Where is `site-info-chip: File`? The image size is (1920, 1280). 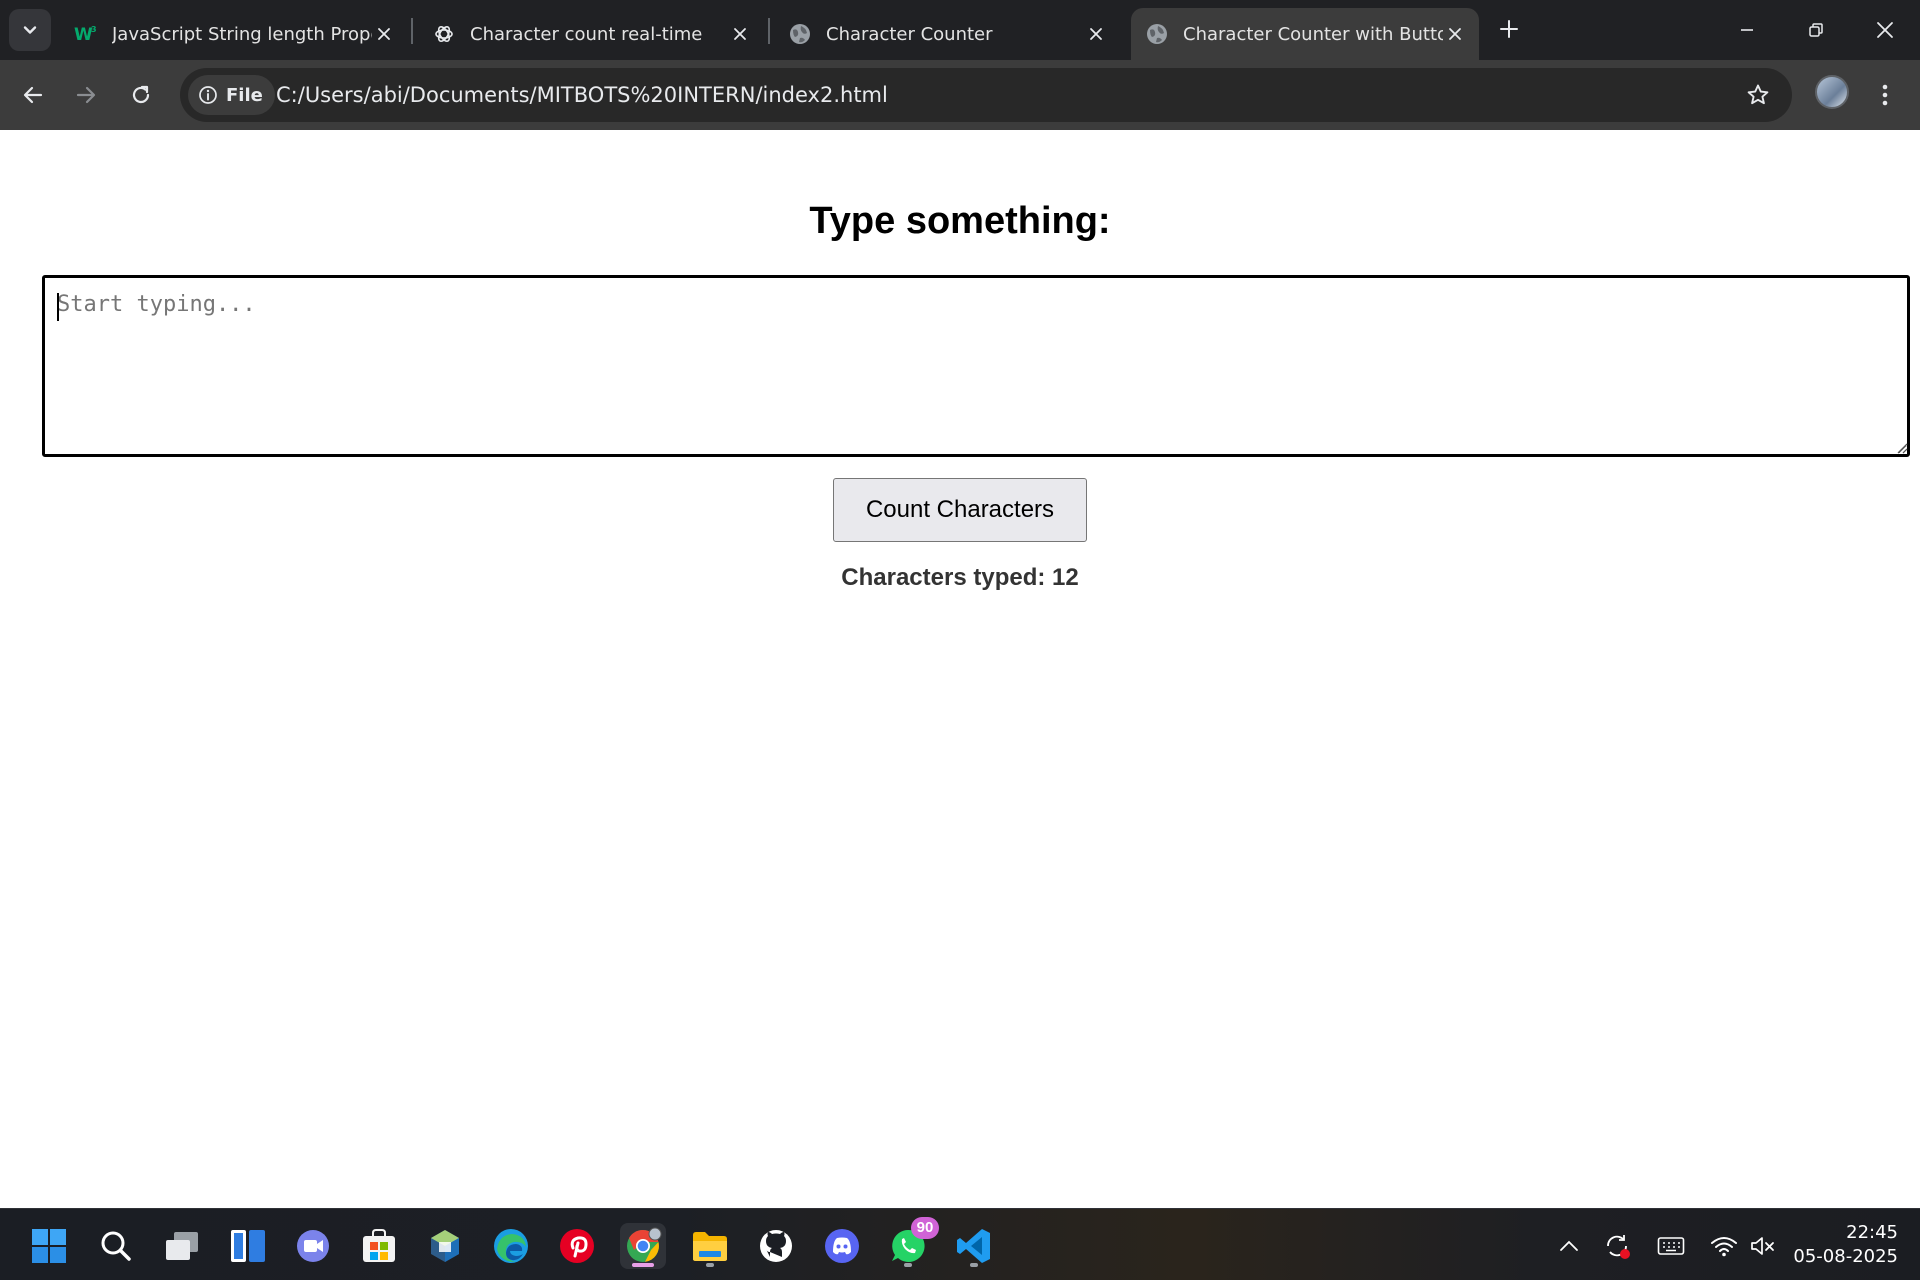 site-info-chip: File is located at coordinates (231, 95).